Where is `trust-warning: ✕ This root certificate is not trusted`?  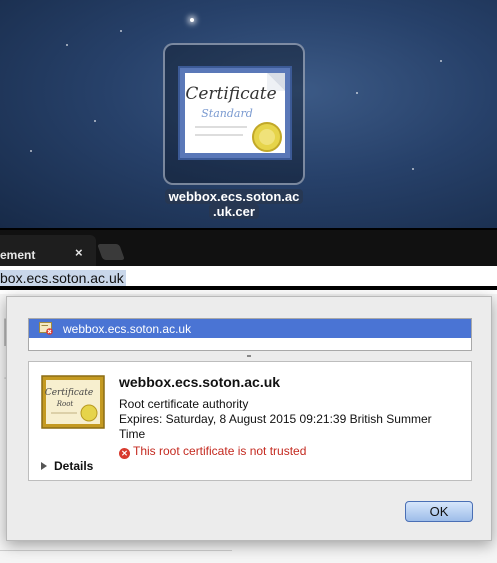 trust-warning: ✕ This root certificate is not trusted is located at coordinates (212, 451).